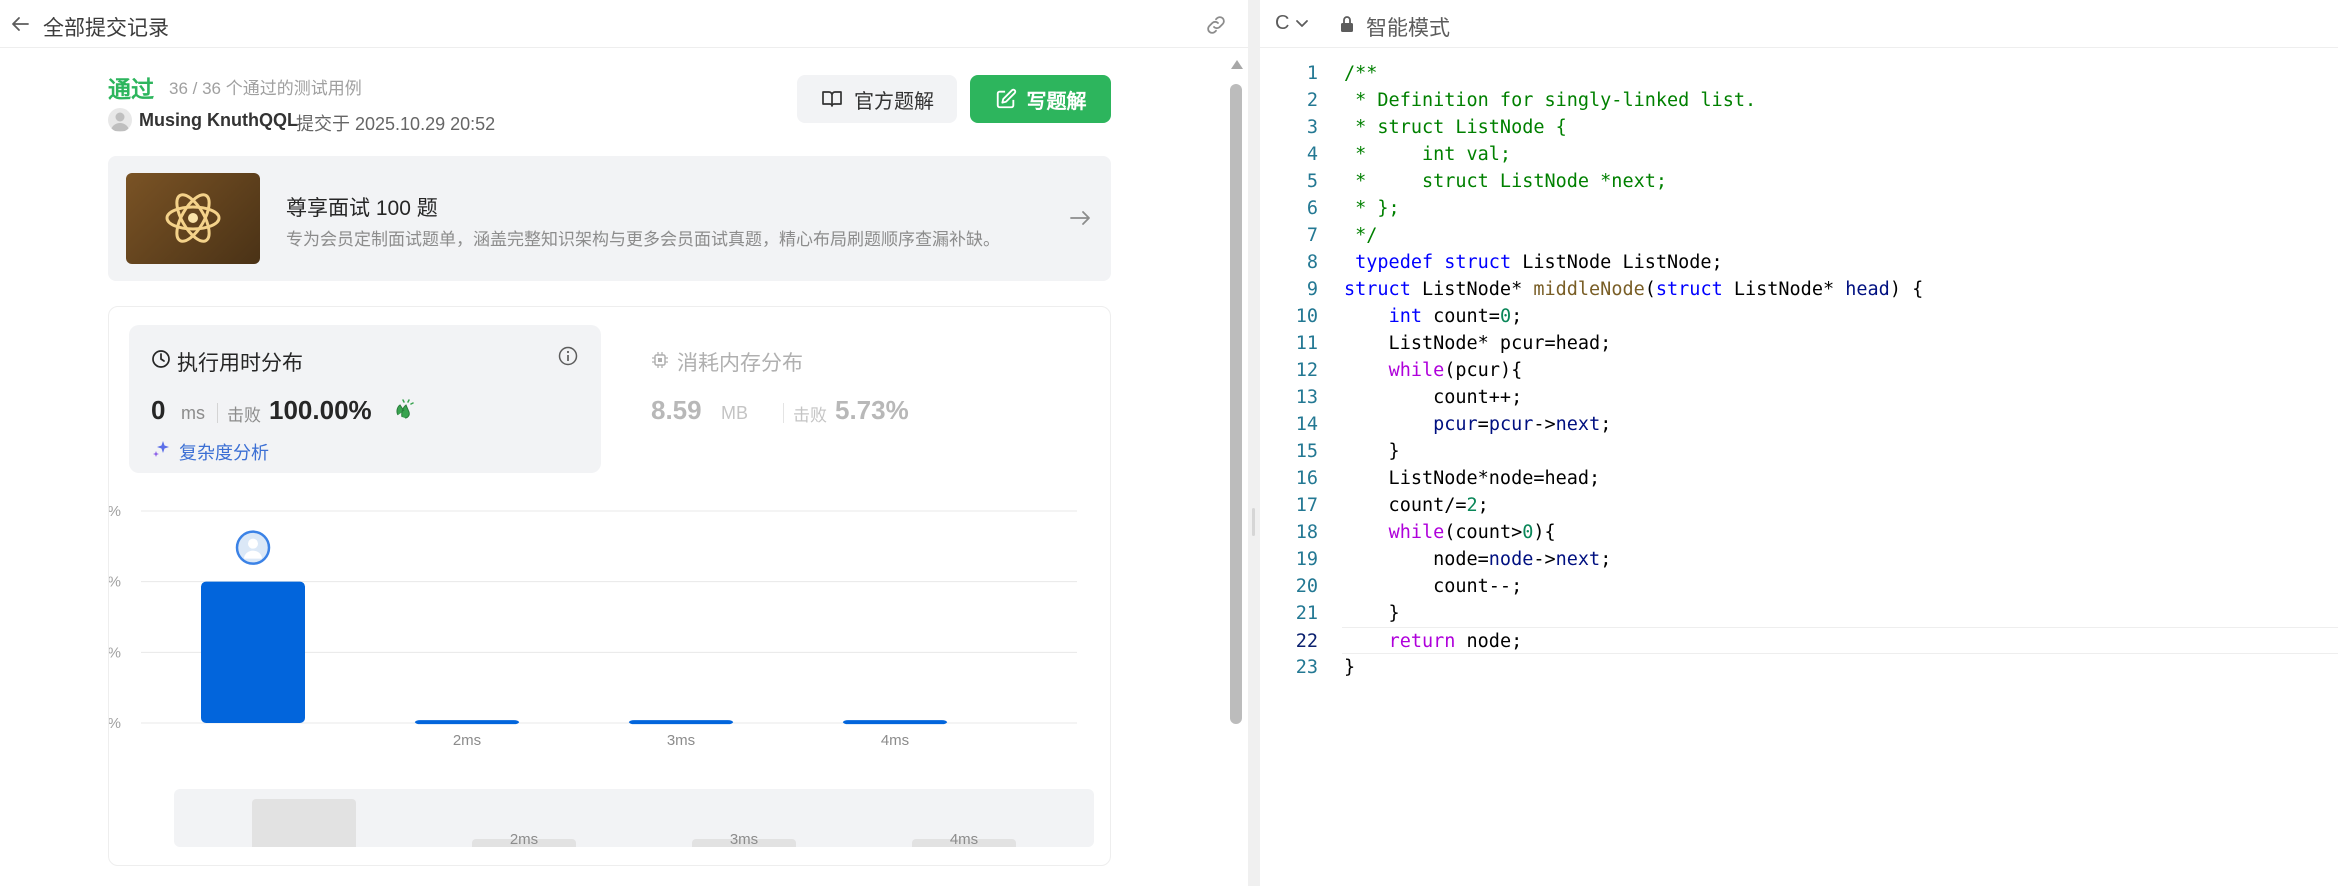 The width and height of the screenshot is (2338, 886). What do you see at coordinates (1799, 397) in the screenshot?
I see `code-line: 13 count++;` at bounding box center [1799, 397].